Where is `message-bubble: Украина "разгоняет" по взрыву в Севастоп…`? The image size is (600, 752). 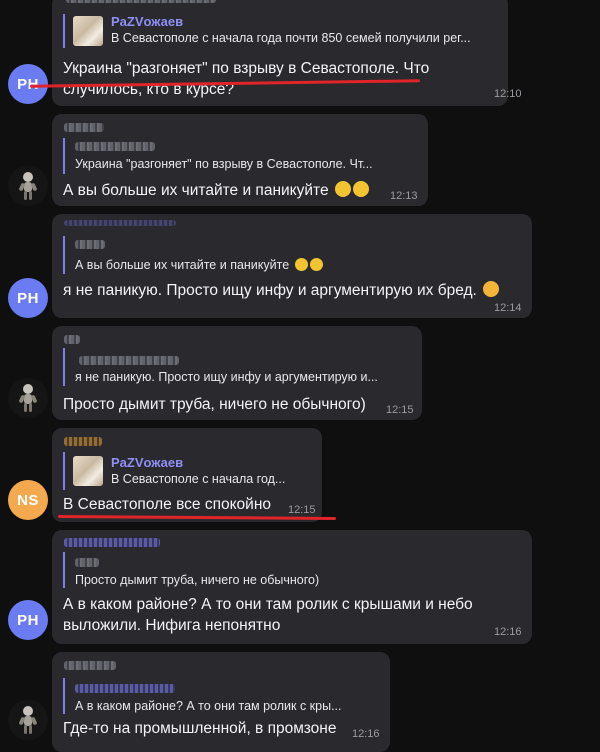 message-bubble: Украина "разгоняет" по взрыву в Севастоп… is located at coordinates (240, 160).